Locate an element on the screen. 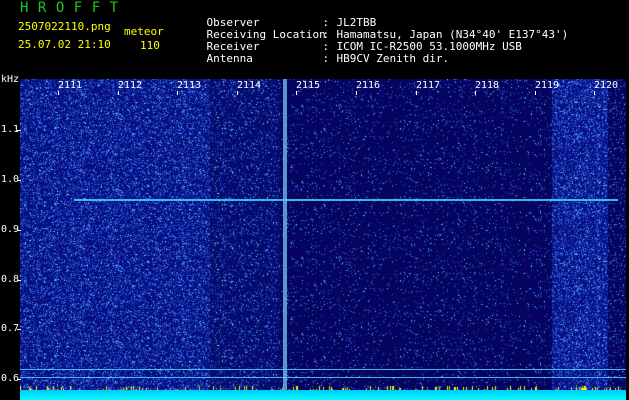 Image resolution: width=629 pixels, height=400 pixels. x-tick-label: 2116 is located at coordinates (368, 85).